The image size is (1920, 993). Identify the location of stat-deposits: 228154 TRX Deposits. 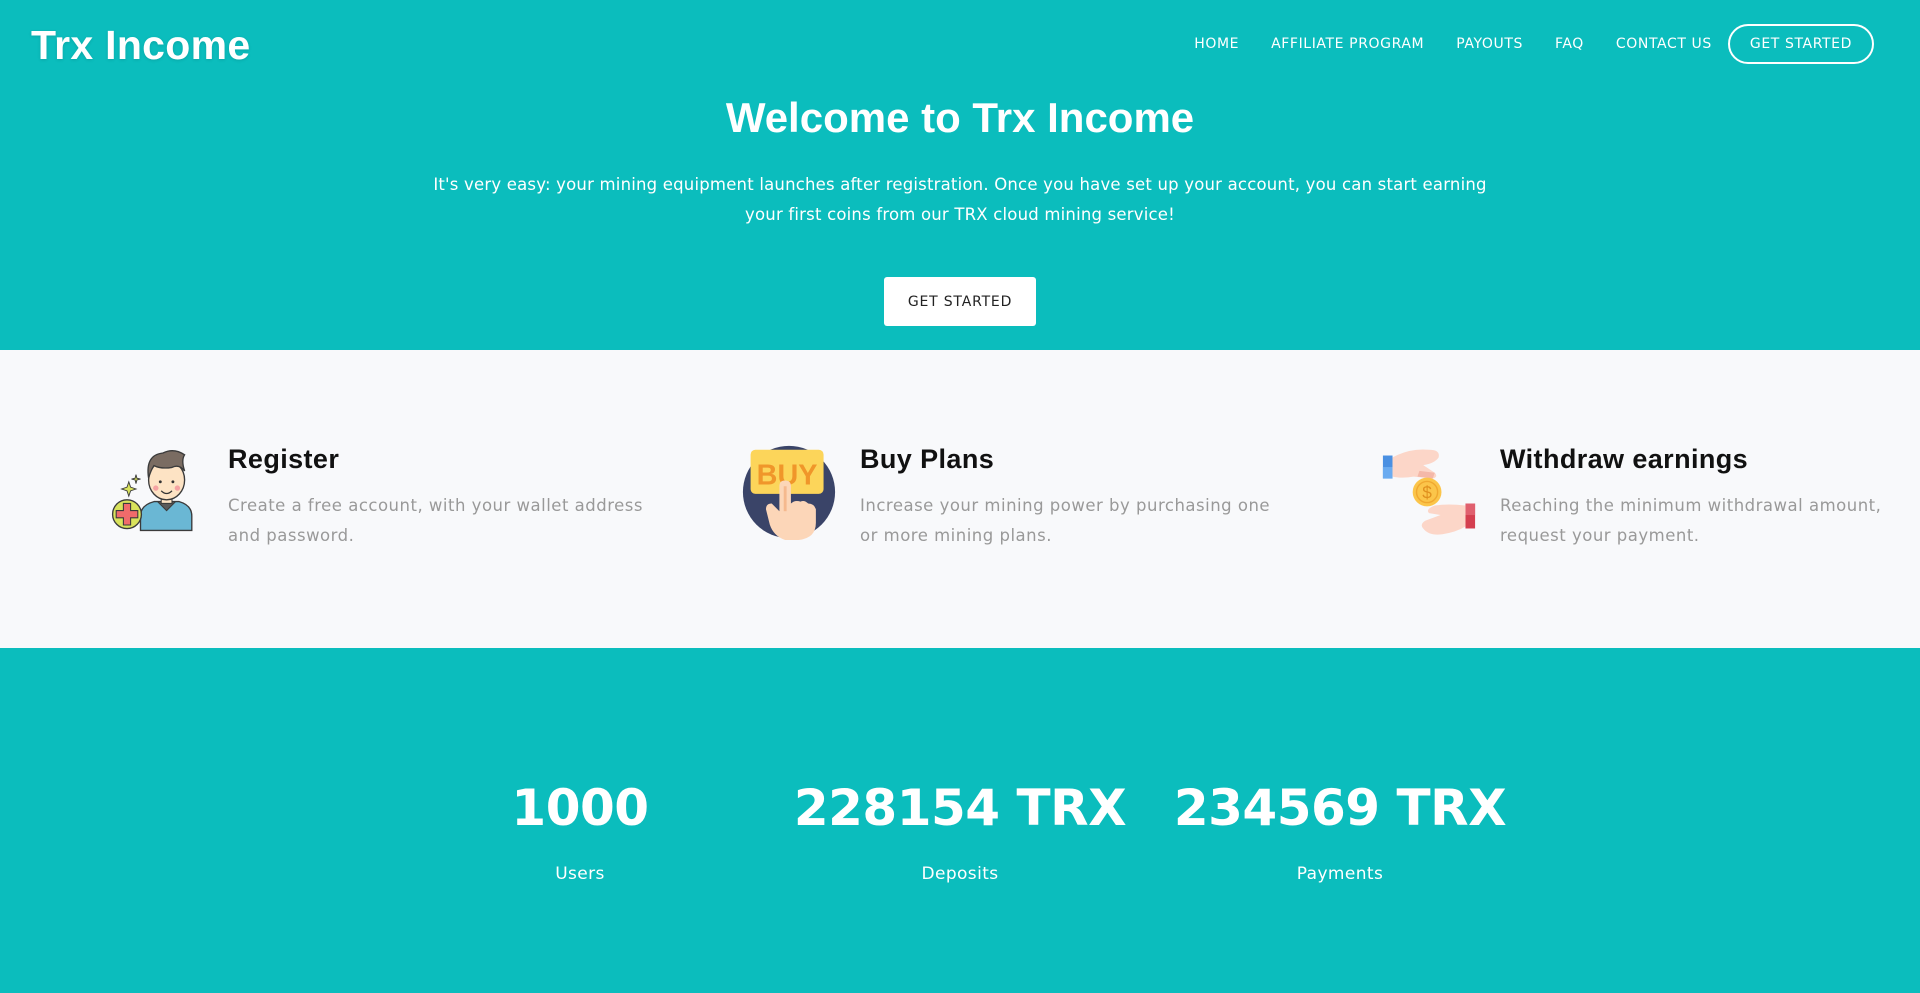
(960, 831).